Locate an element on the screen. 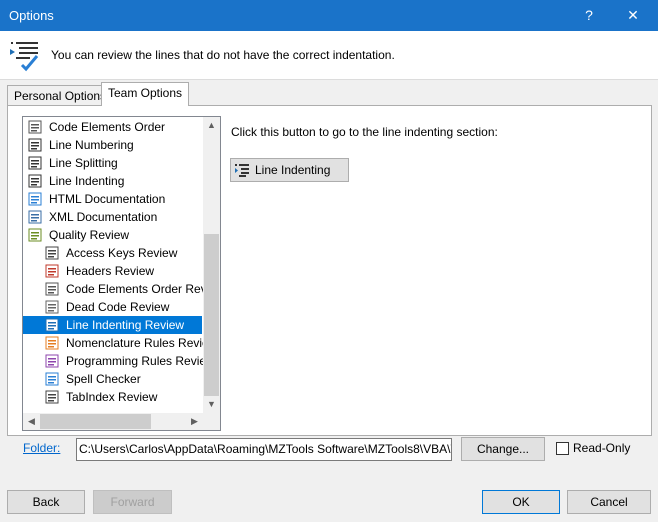 This screenshot has width=658, height=522. ok-button: OK is located at coordinates (521, 502).